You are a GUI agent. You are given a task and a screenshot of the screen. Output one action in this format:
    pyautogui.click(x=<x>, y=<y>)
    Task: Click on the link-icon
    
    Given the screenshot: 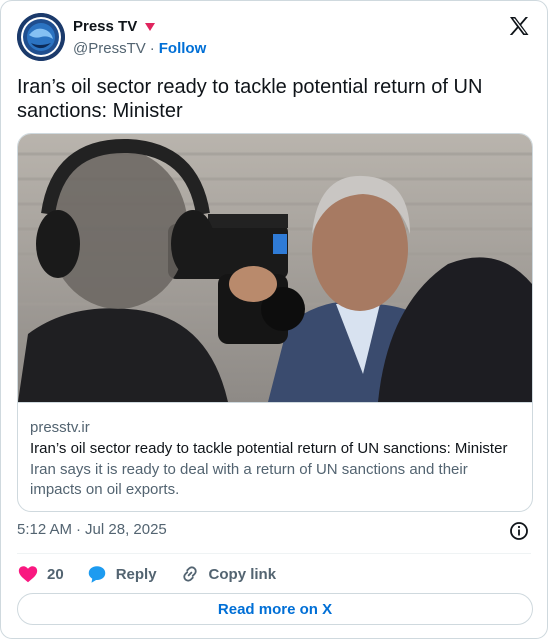 What is the action you would take?
    pyautogui.click(x=189, y=574)
    